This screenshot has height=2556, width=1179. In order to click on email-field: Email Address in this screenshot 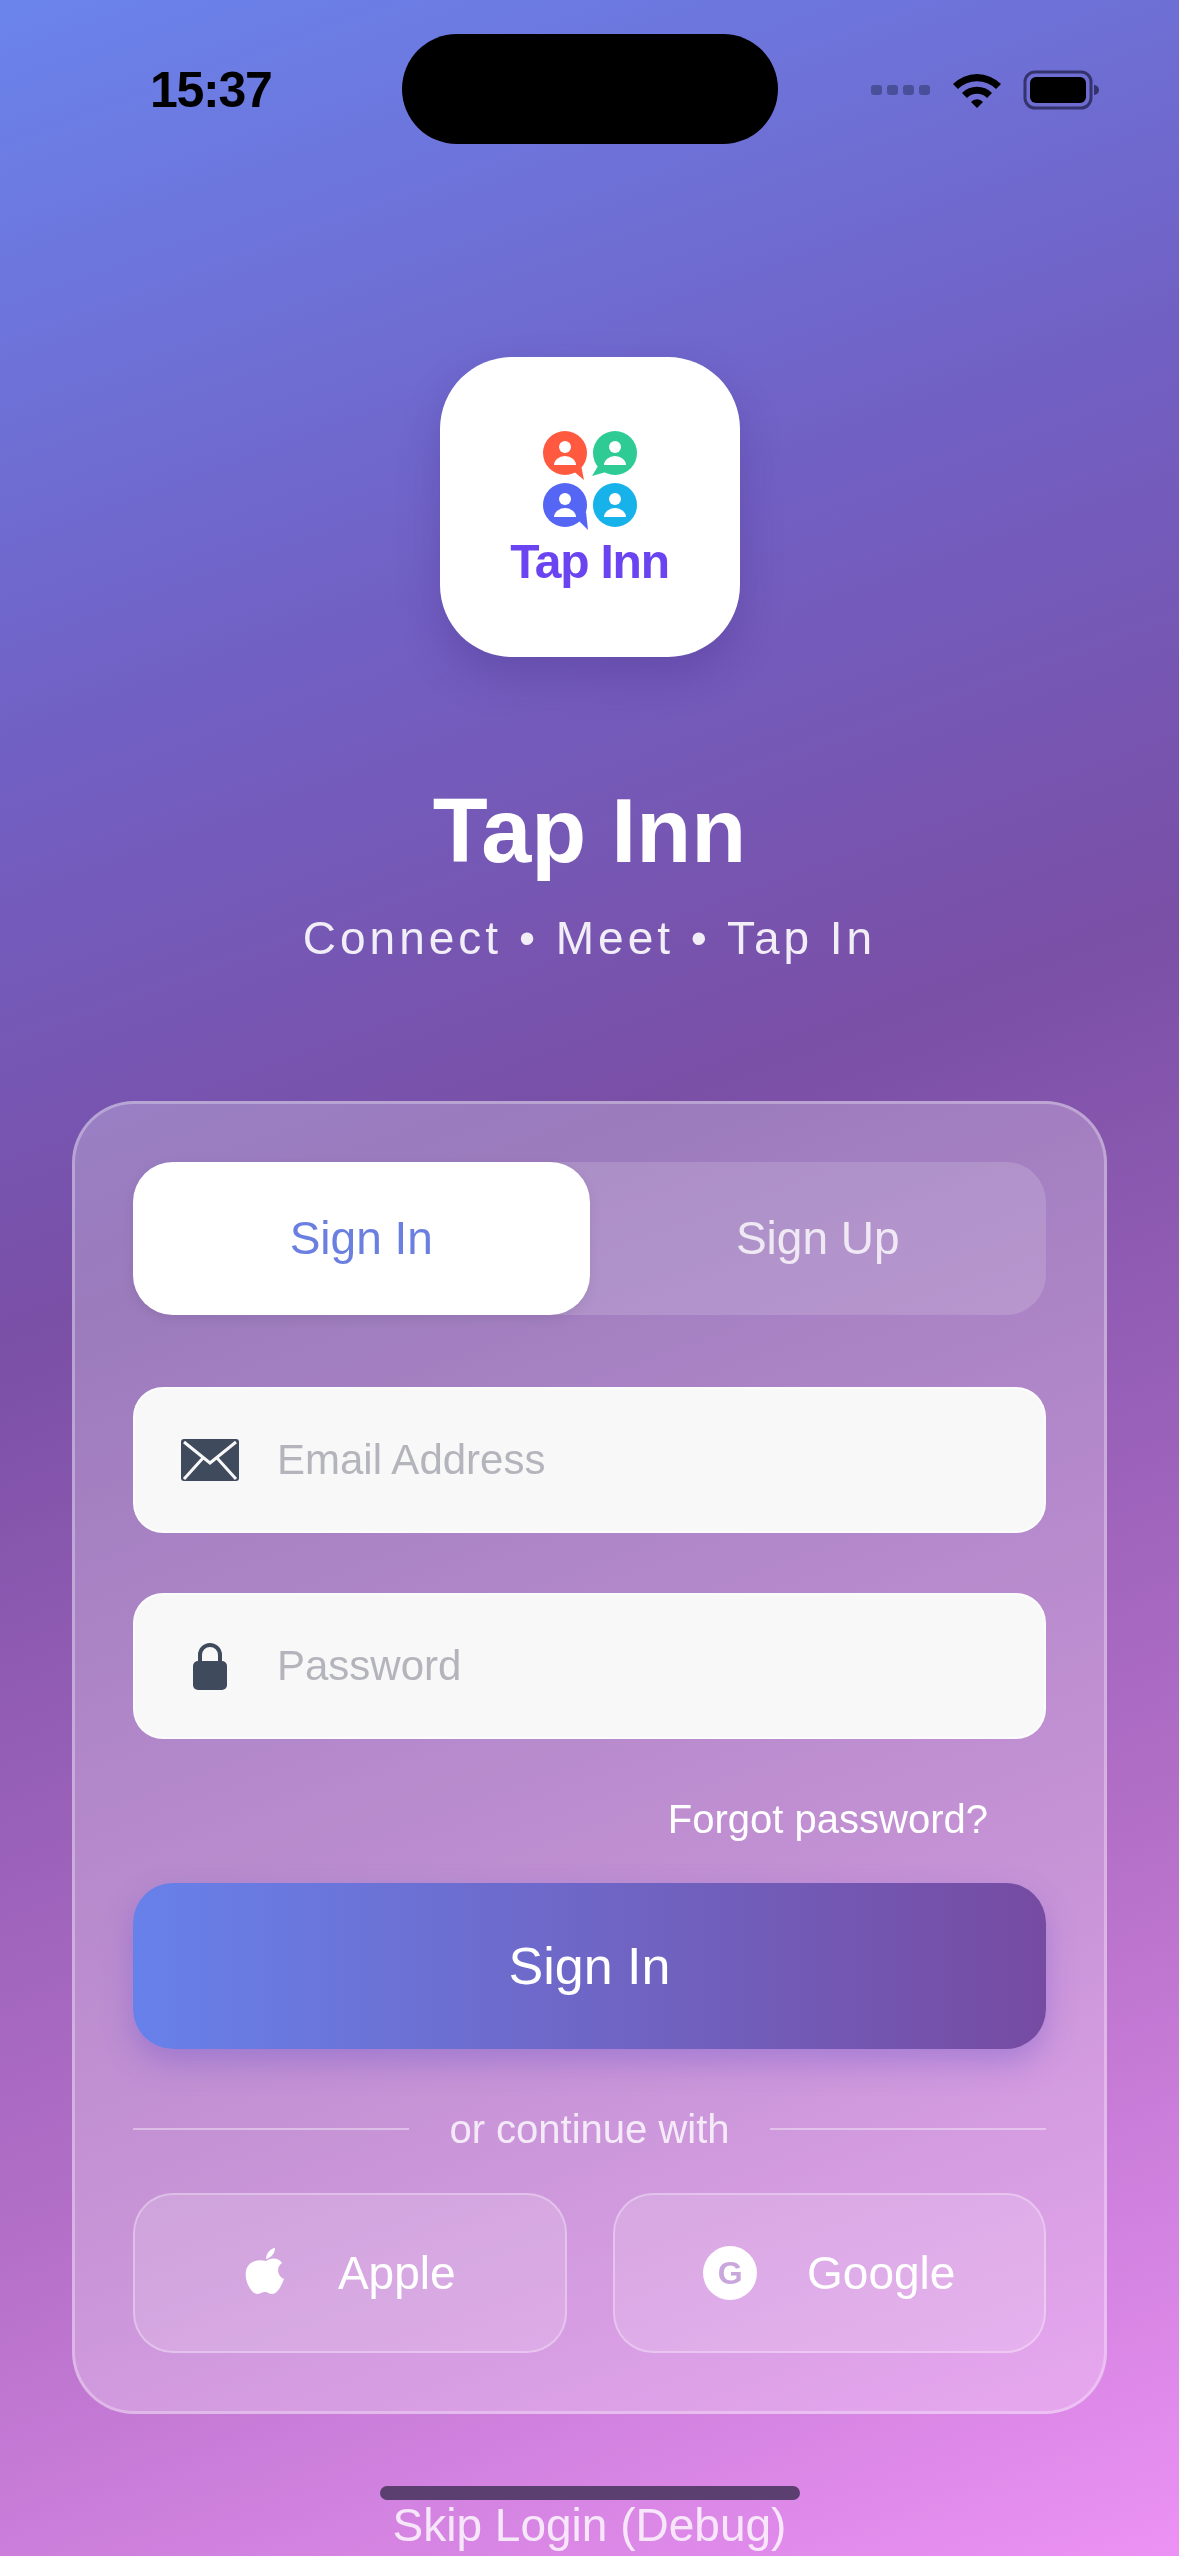, I will do `click(589, 1460)`.